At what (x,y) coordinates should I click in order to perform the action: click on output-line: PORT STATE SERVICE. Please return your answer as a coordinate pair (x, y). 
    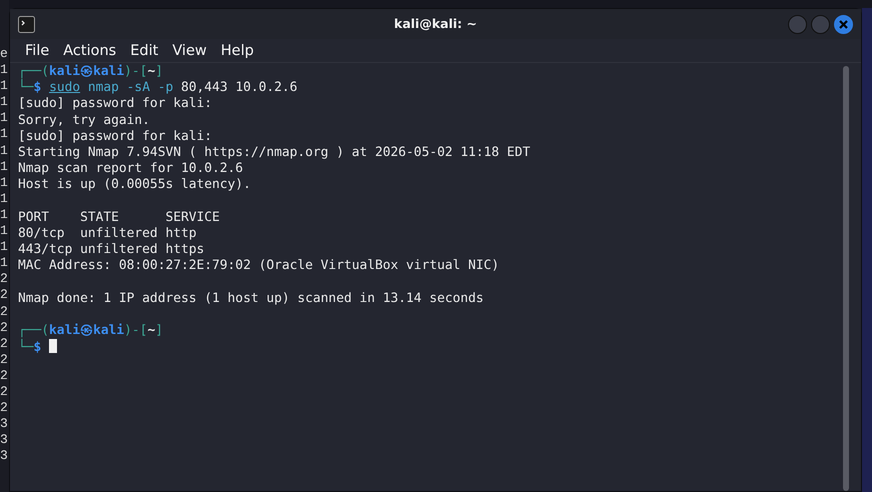
    Looking at the image, I should click on (119, 218).